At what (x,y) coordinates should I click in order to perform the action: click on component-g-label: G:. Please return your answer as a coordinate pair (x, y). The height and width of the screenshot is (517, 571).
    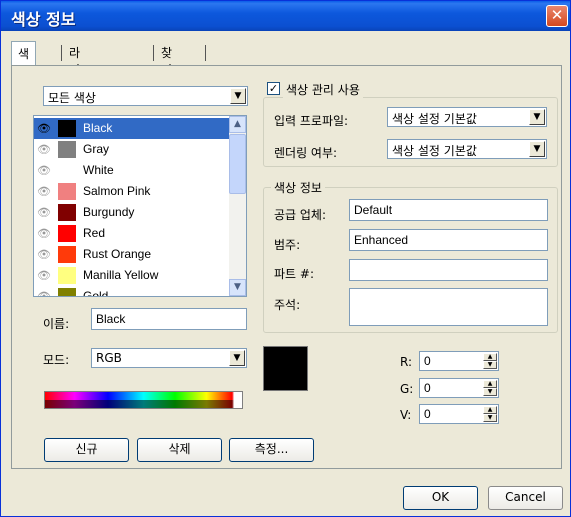
    Looking at the image, I should click on (407, 389).